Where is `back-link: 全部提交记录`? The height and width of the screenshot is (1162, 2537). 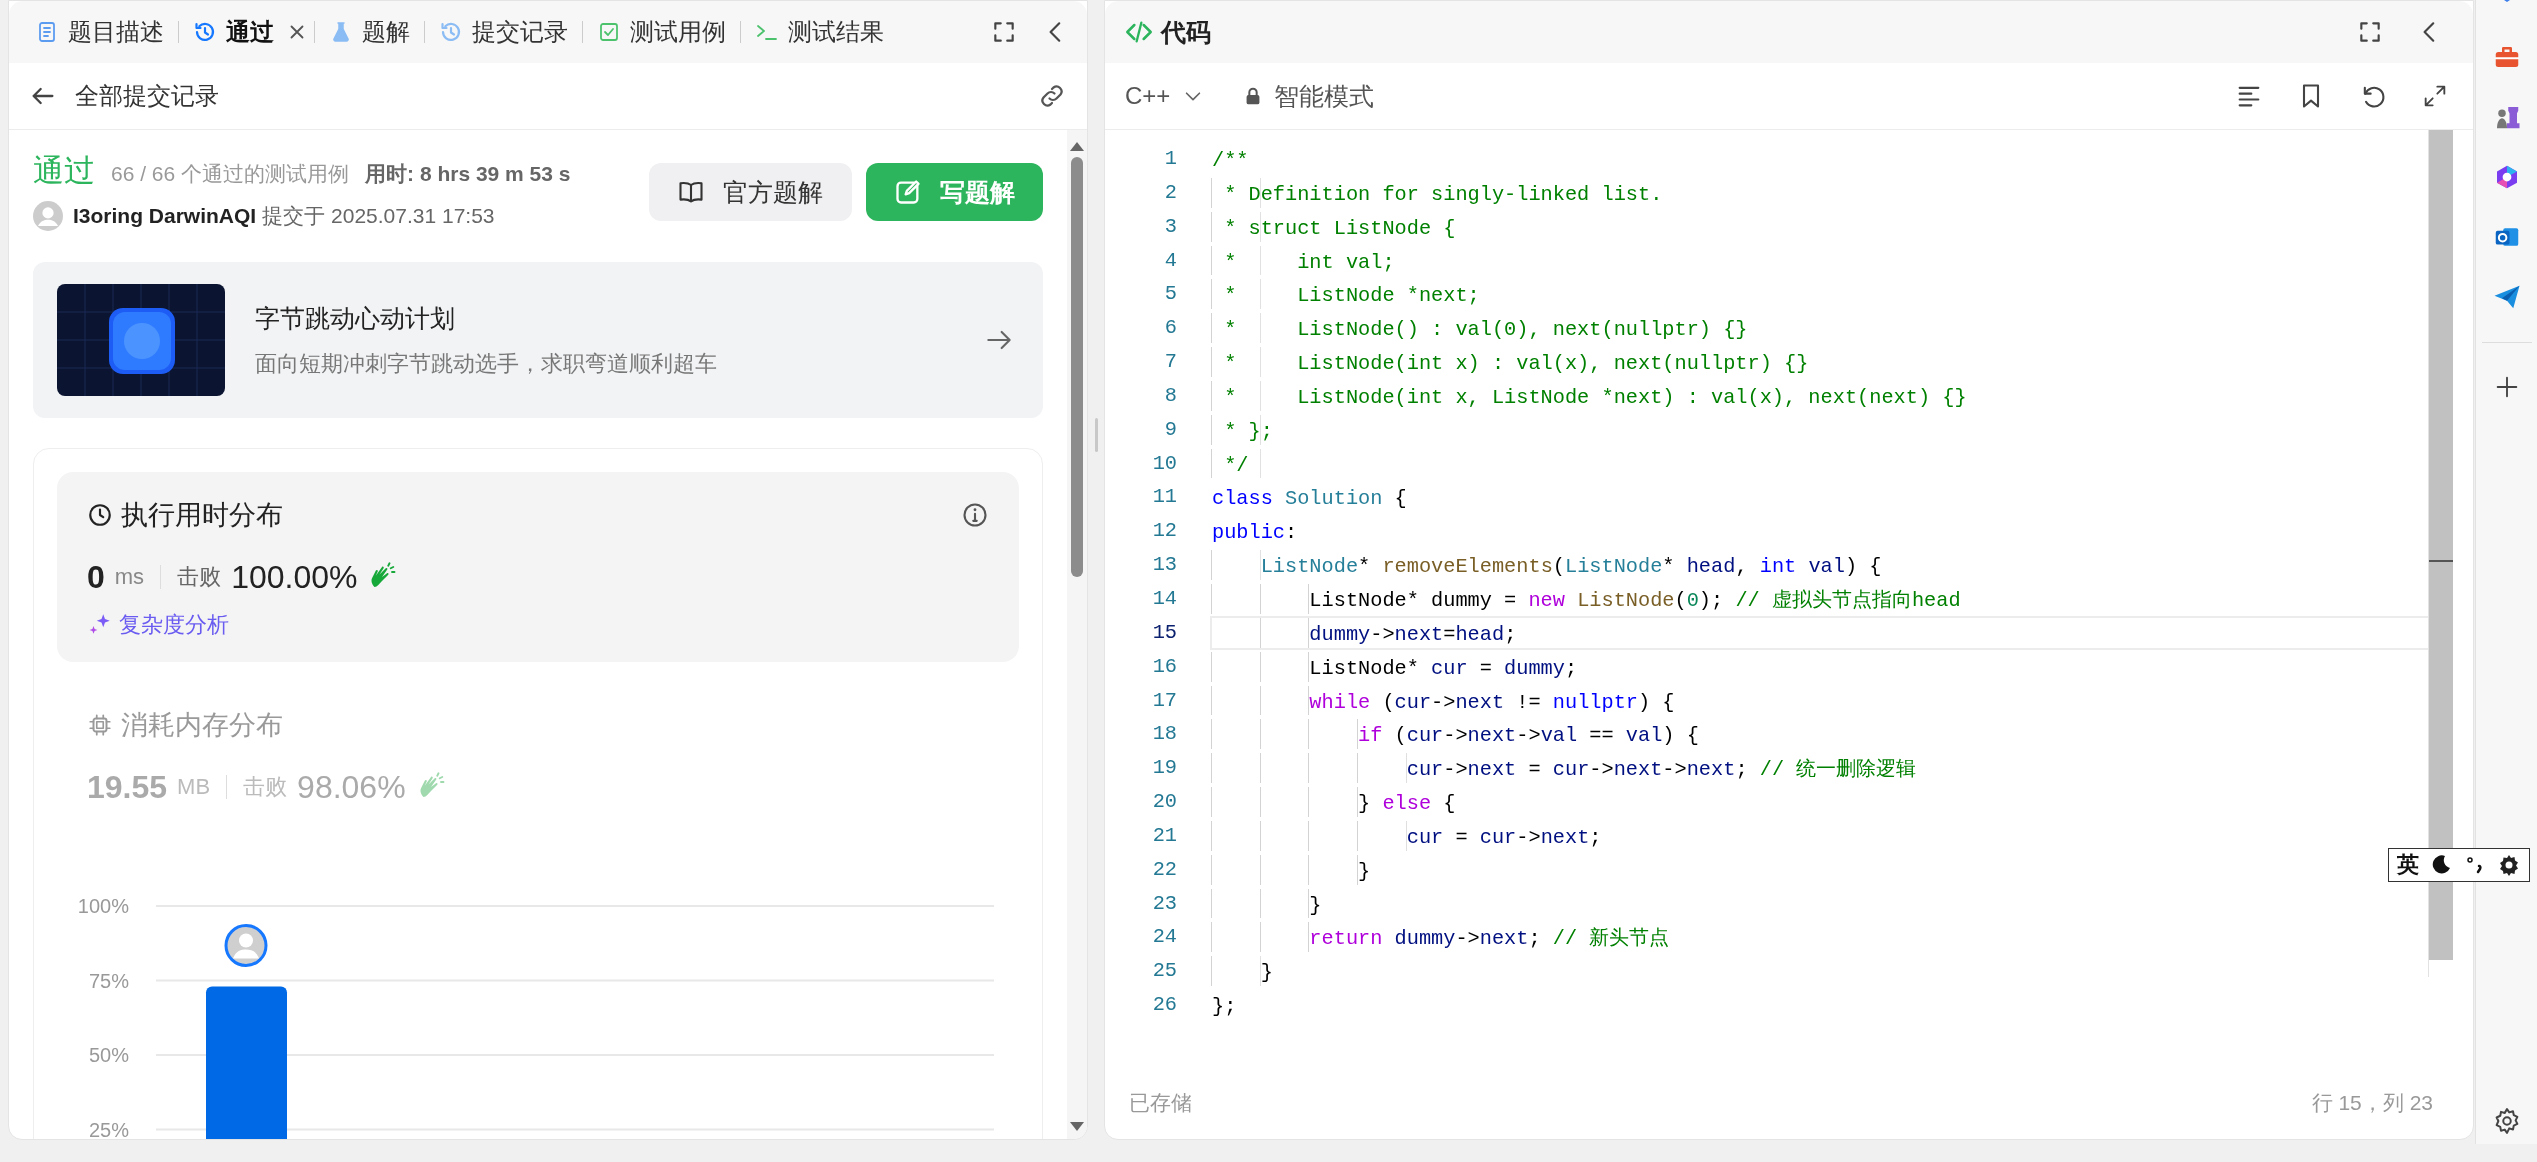
back-link: 全部提交记录 is located at coordinates (147, 96).